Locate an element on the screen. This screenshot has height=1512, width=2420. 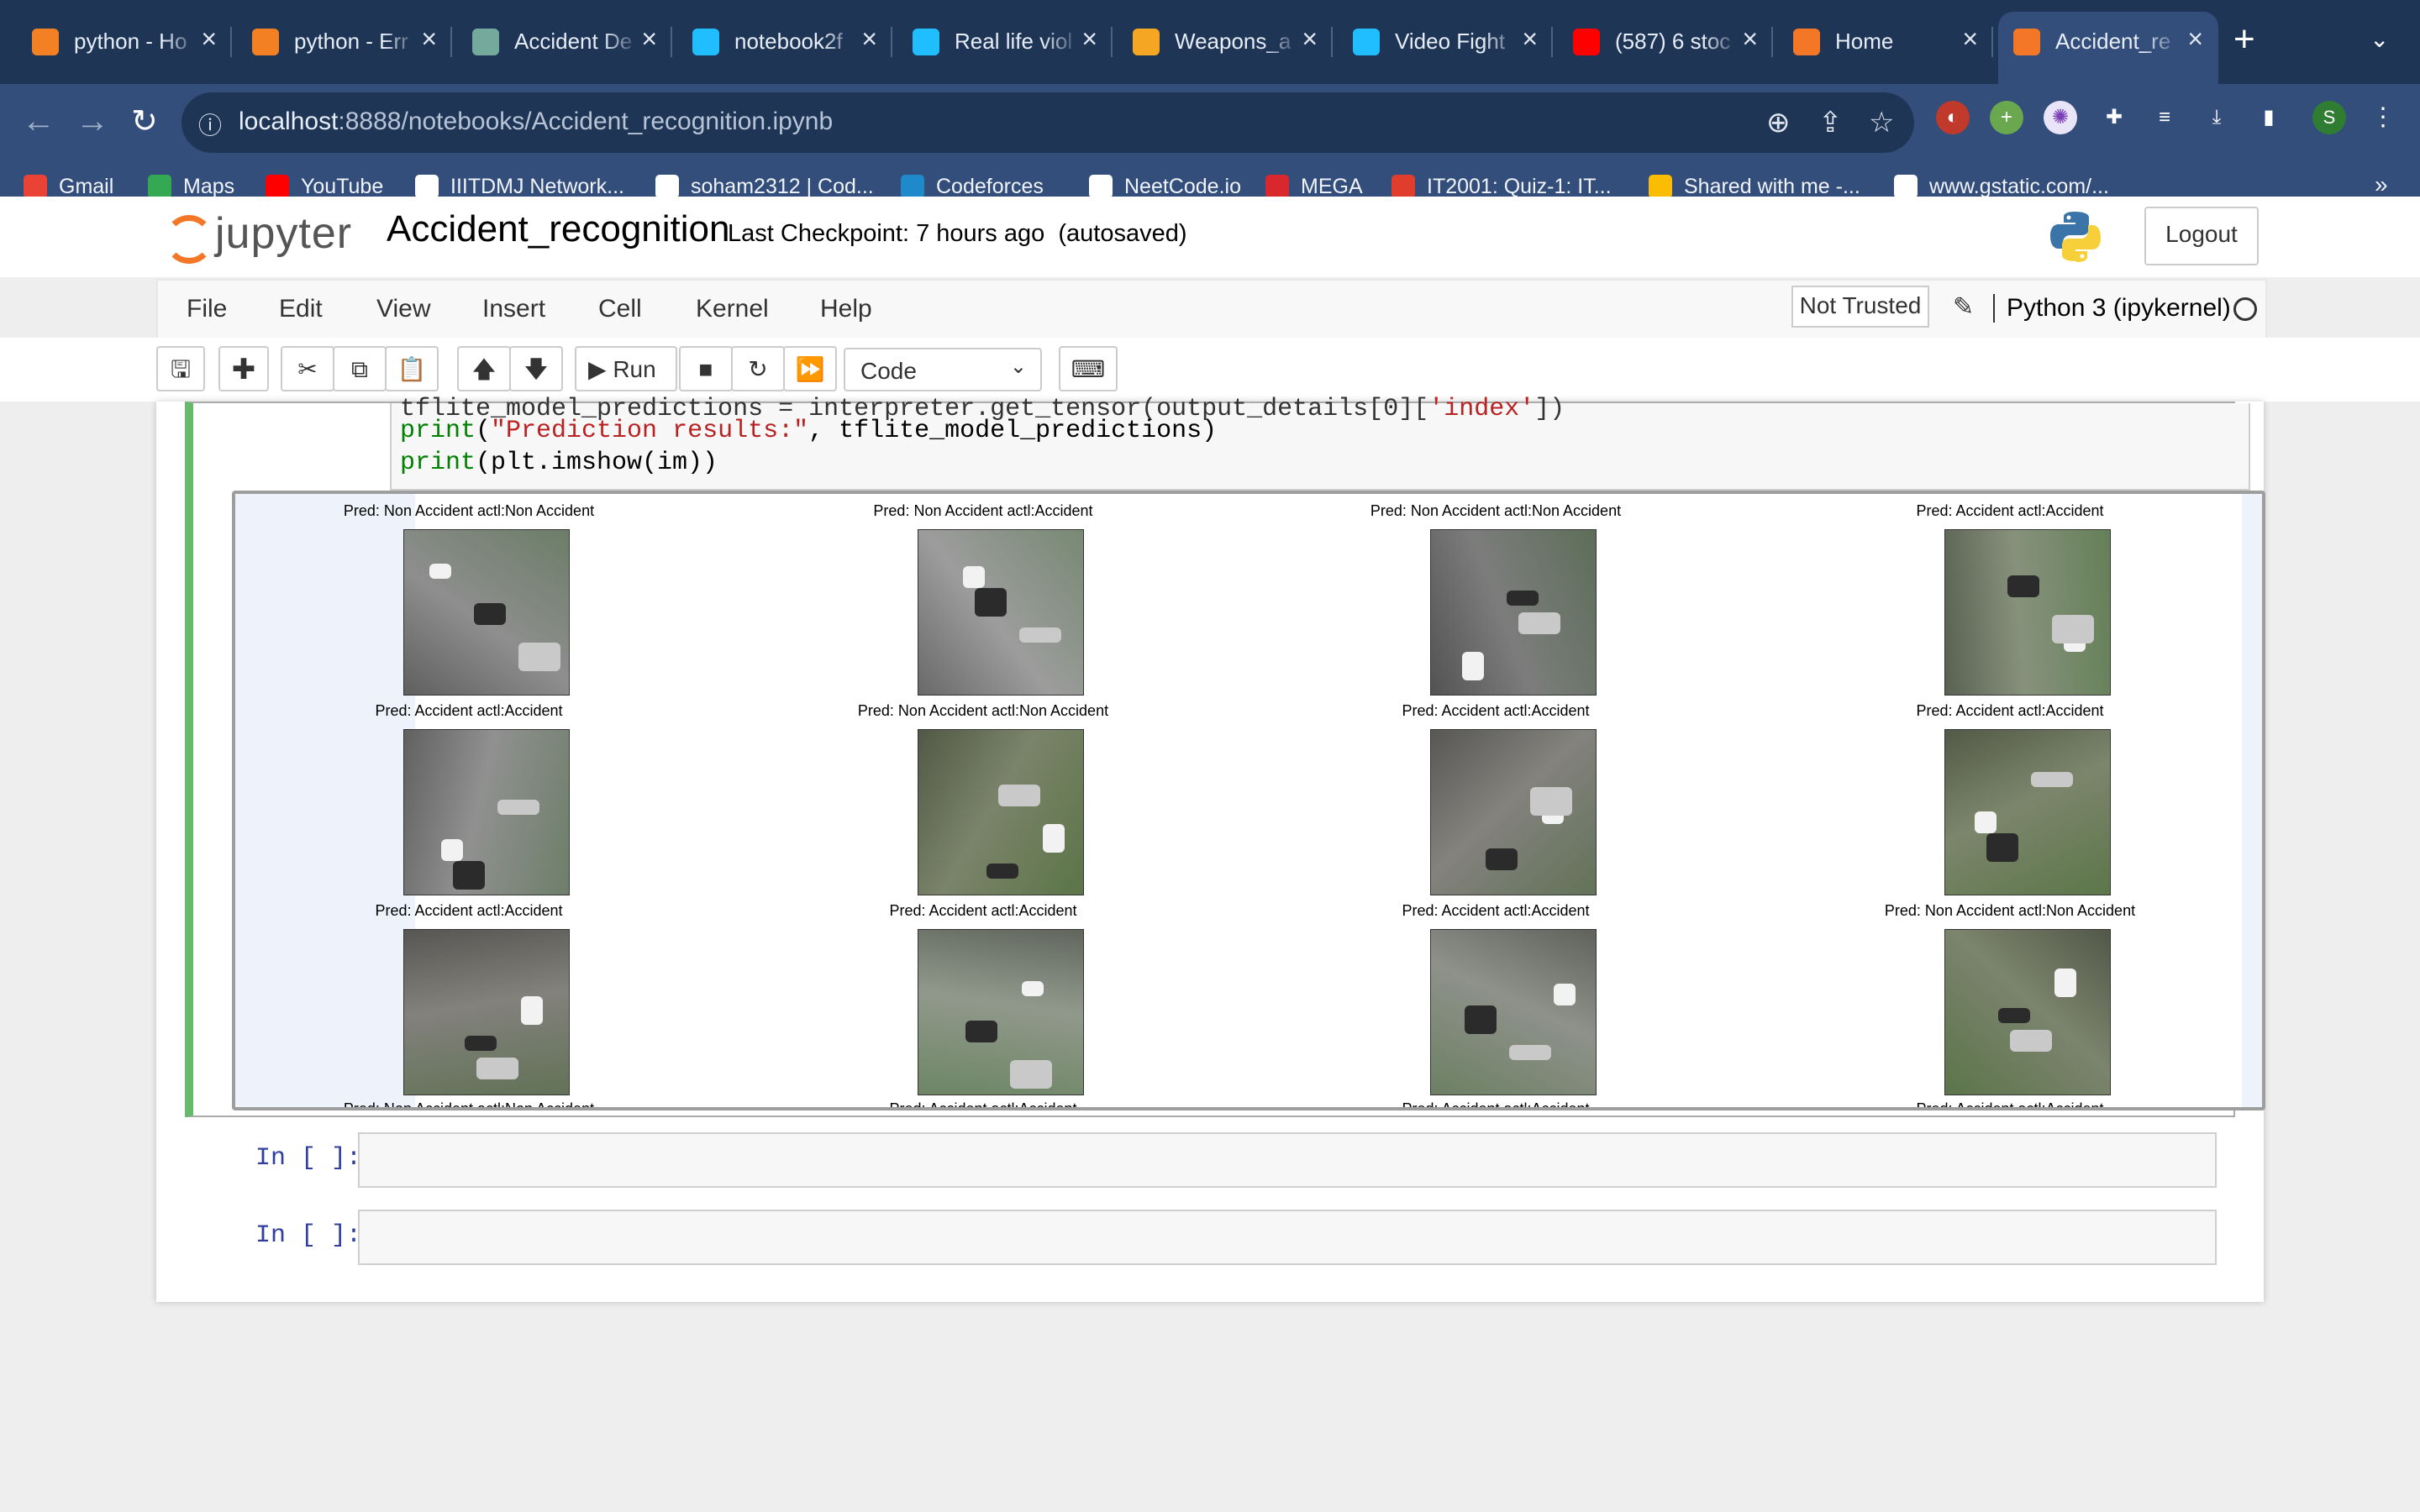
browser-tab: Accident_re × is located at coordinates (2108, 48).